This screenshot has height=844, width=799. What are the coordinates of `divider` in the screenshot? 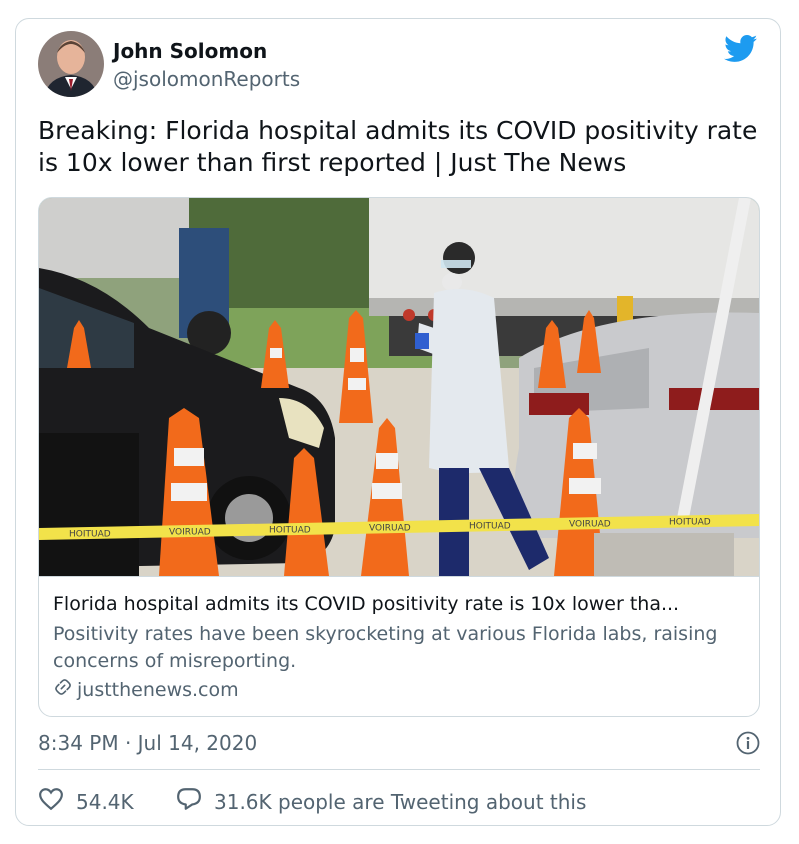 It's located at (399, 769).